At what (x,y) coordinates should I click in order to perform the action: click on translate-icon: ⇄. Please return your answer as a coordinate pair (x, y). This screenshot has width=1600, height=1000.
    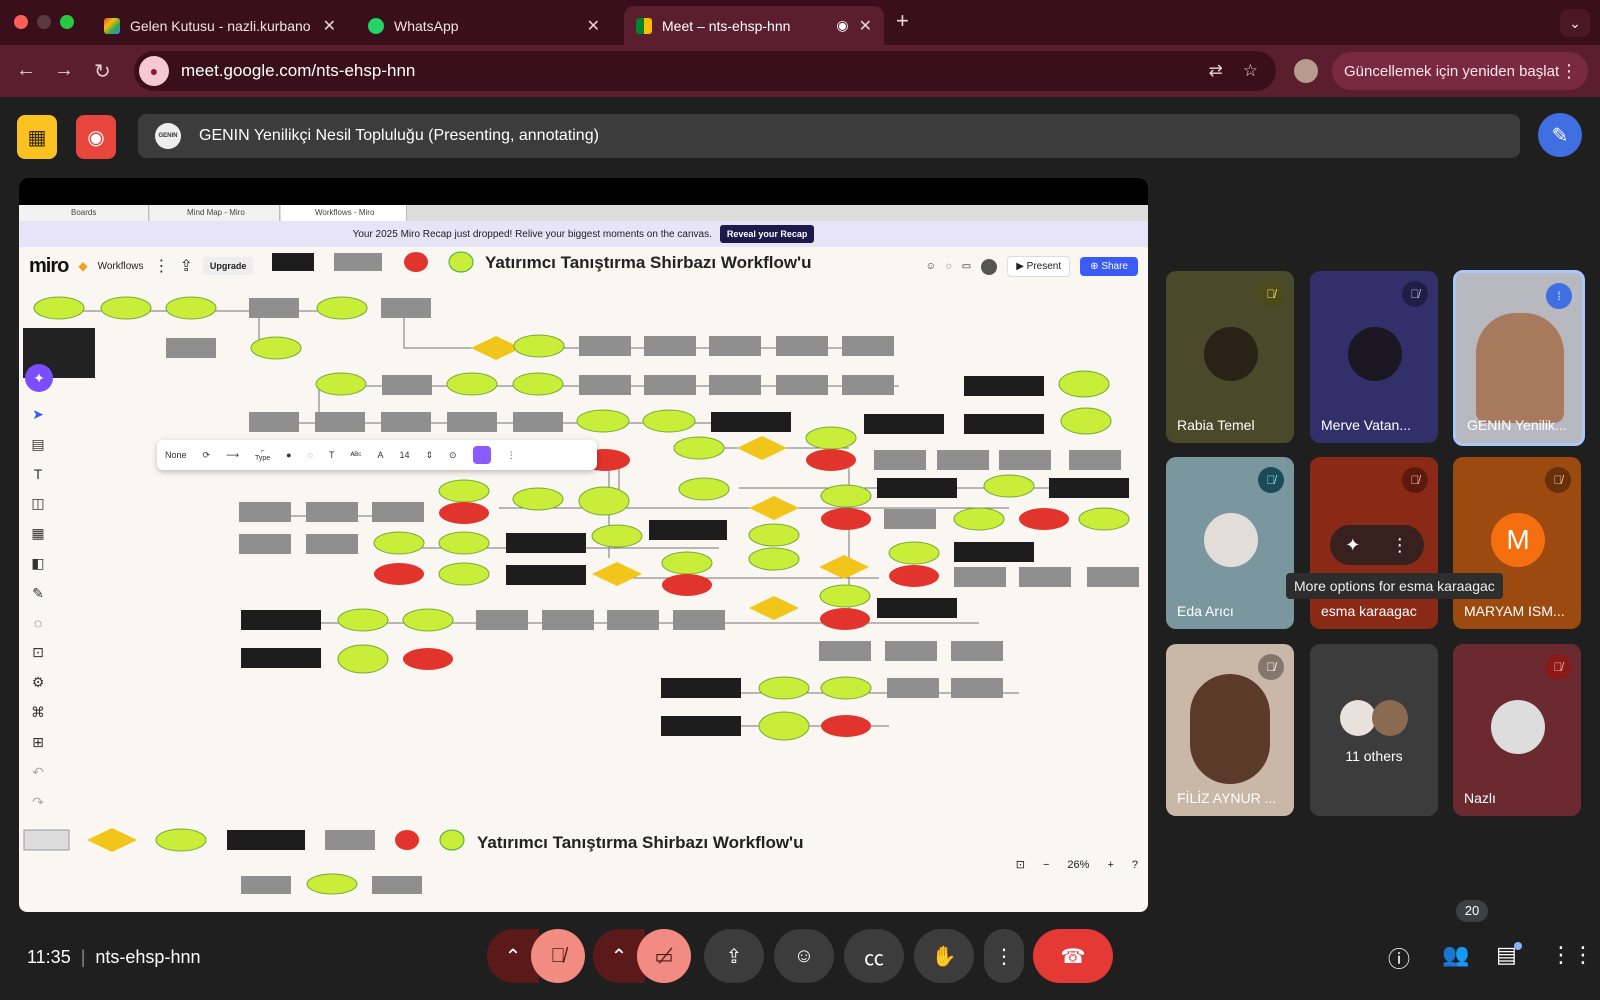
    Looking at the image, I should click on (1216, 71).